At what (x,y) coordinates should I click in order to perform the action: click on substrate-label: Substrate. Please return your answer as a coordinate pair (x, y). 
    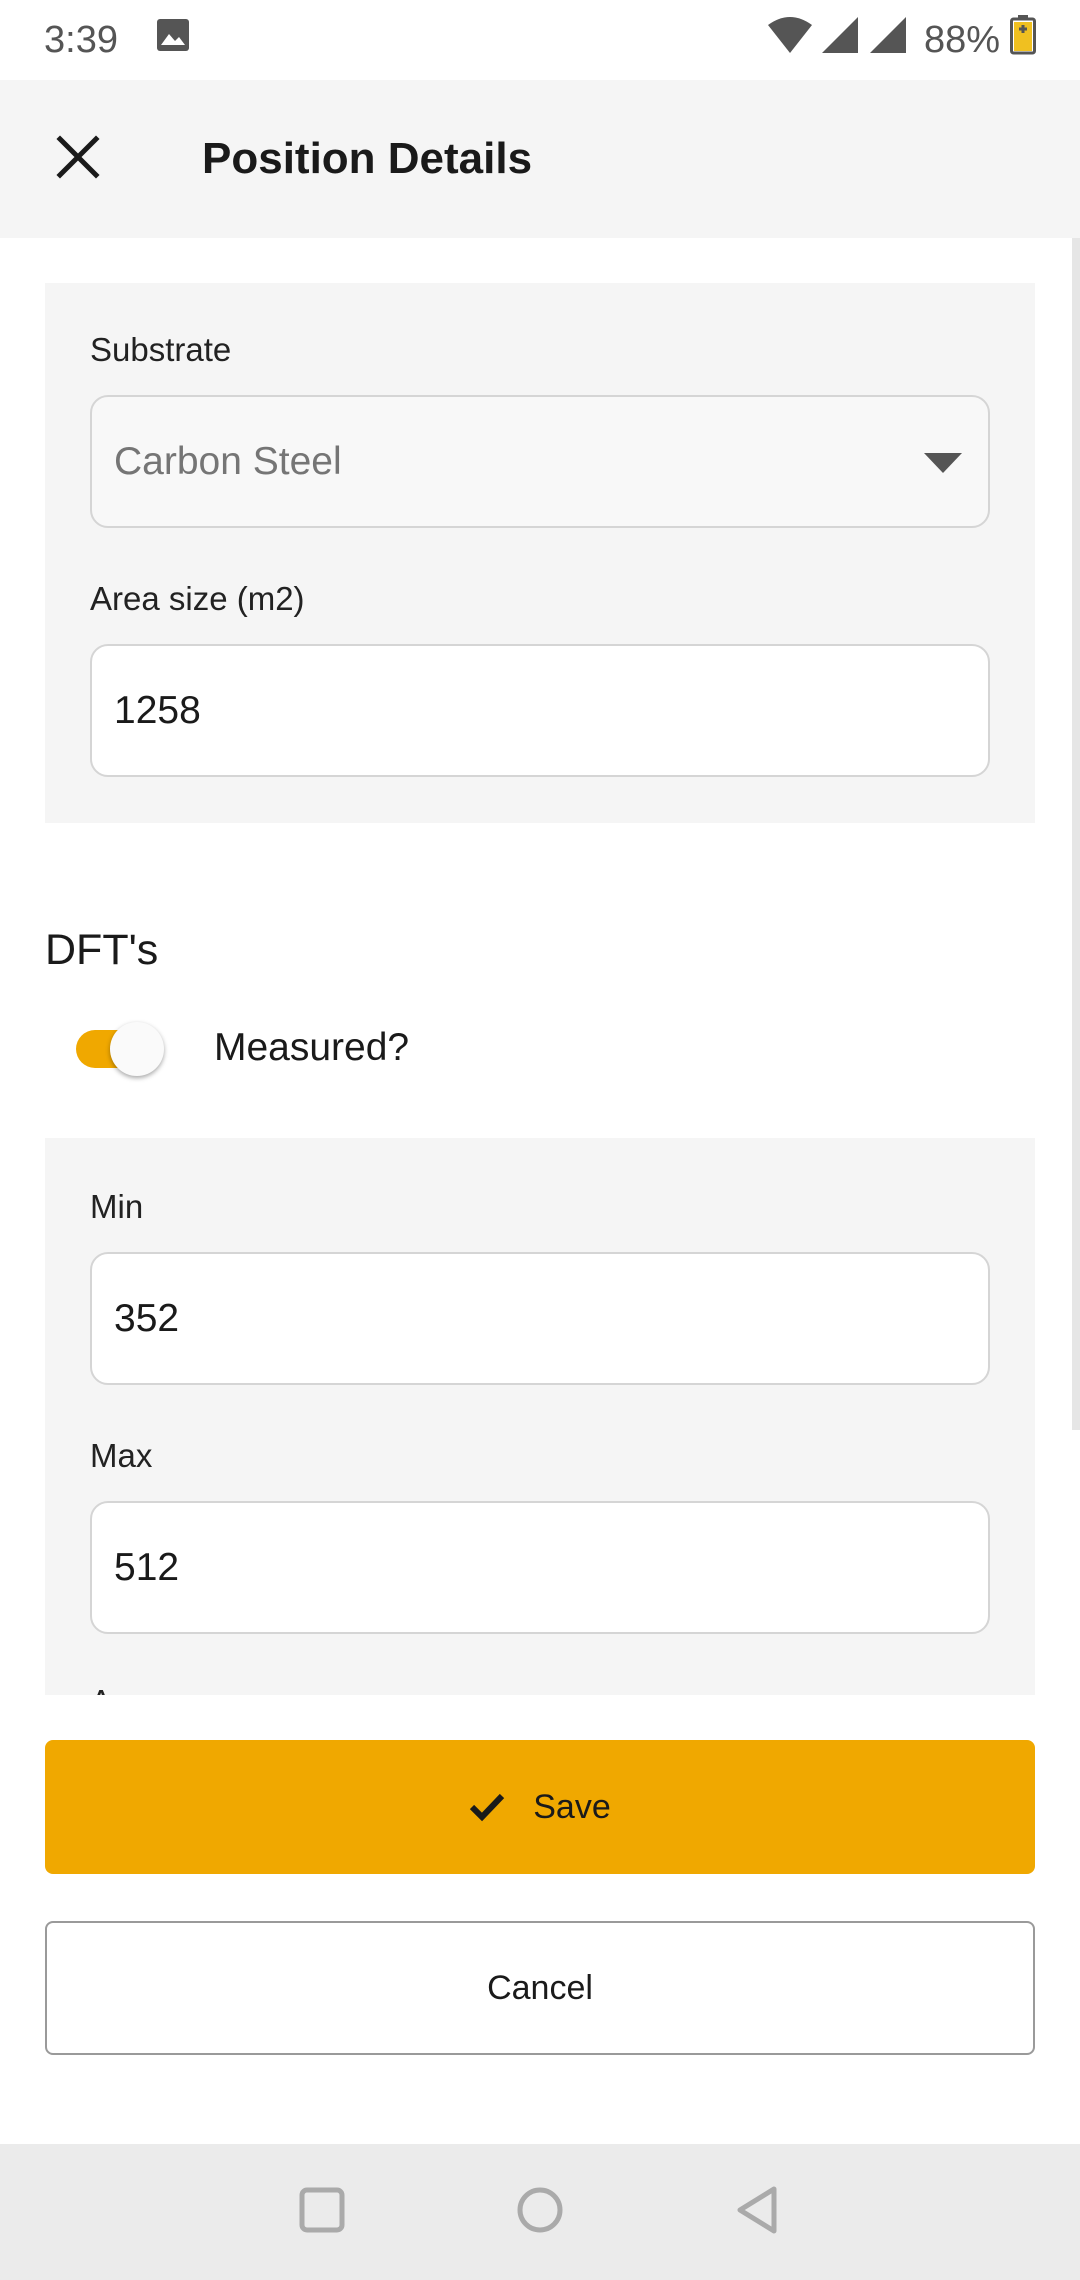
    Looking at the image, I should click on (161, 349).